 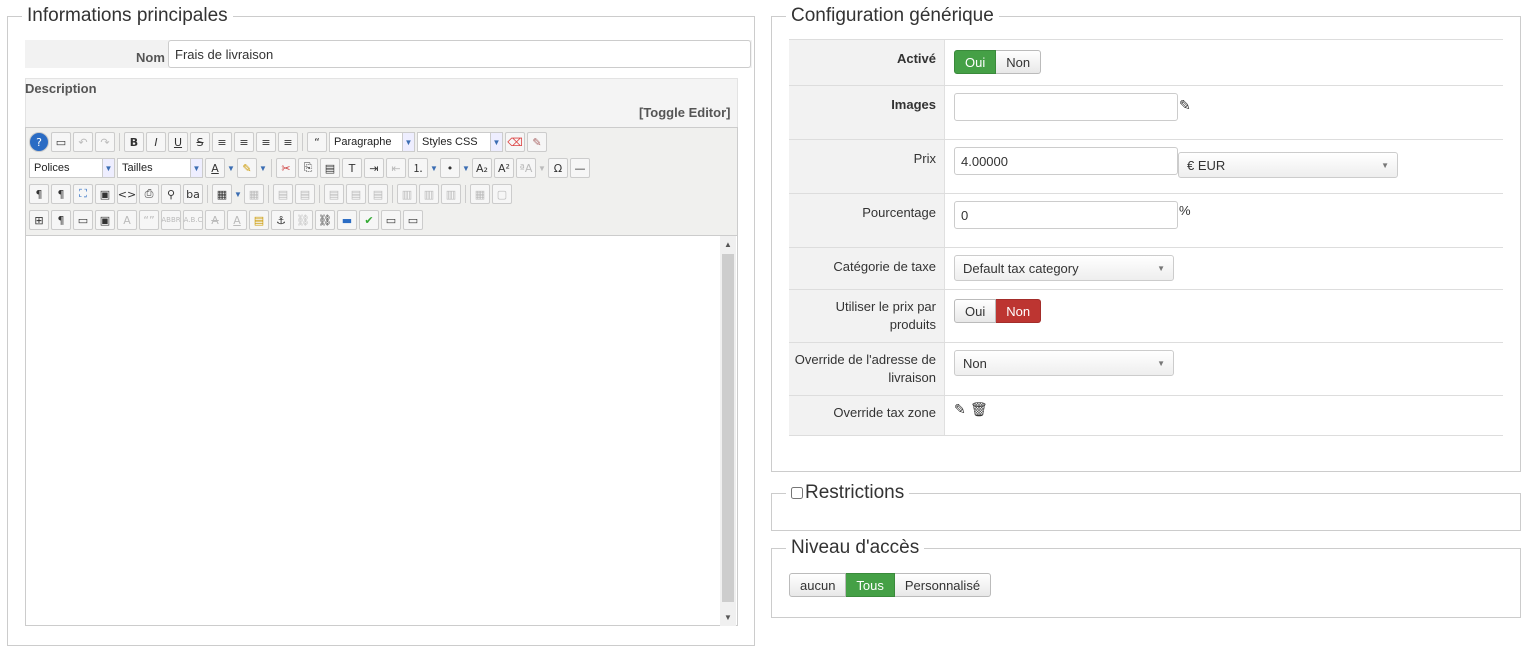 I want to click on italic-icon: I, so click(x=156, y=142).